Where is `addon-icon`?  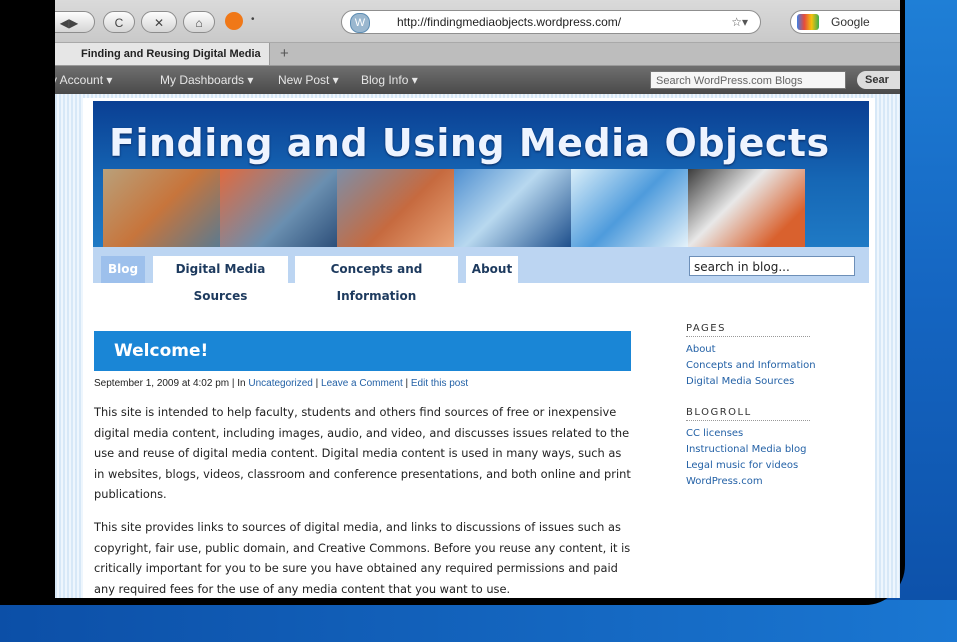 addon-icon is located at coordinates (234, 21).